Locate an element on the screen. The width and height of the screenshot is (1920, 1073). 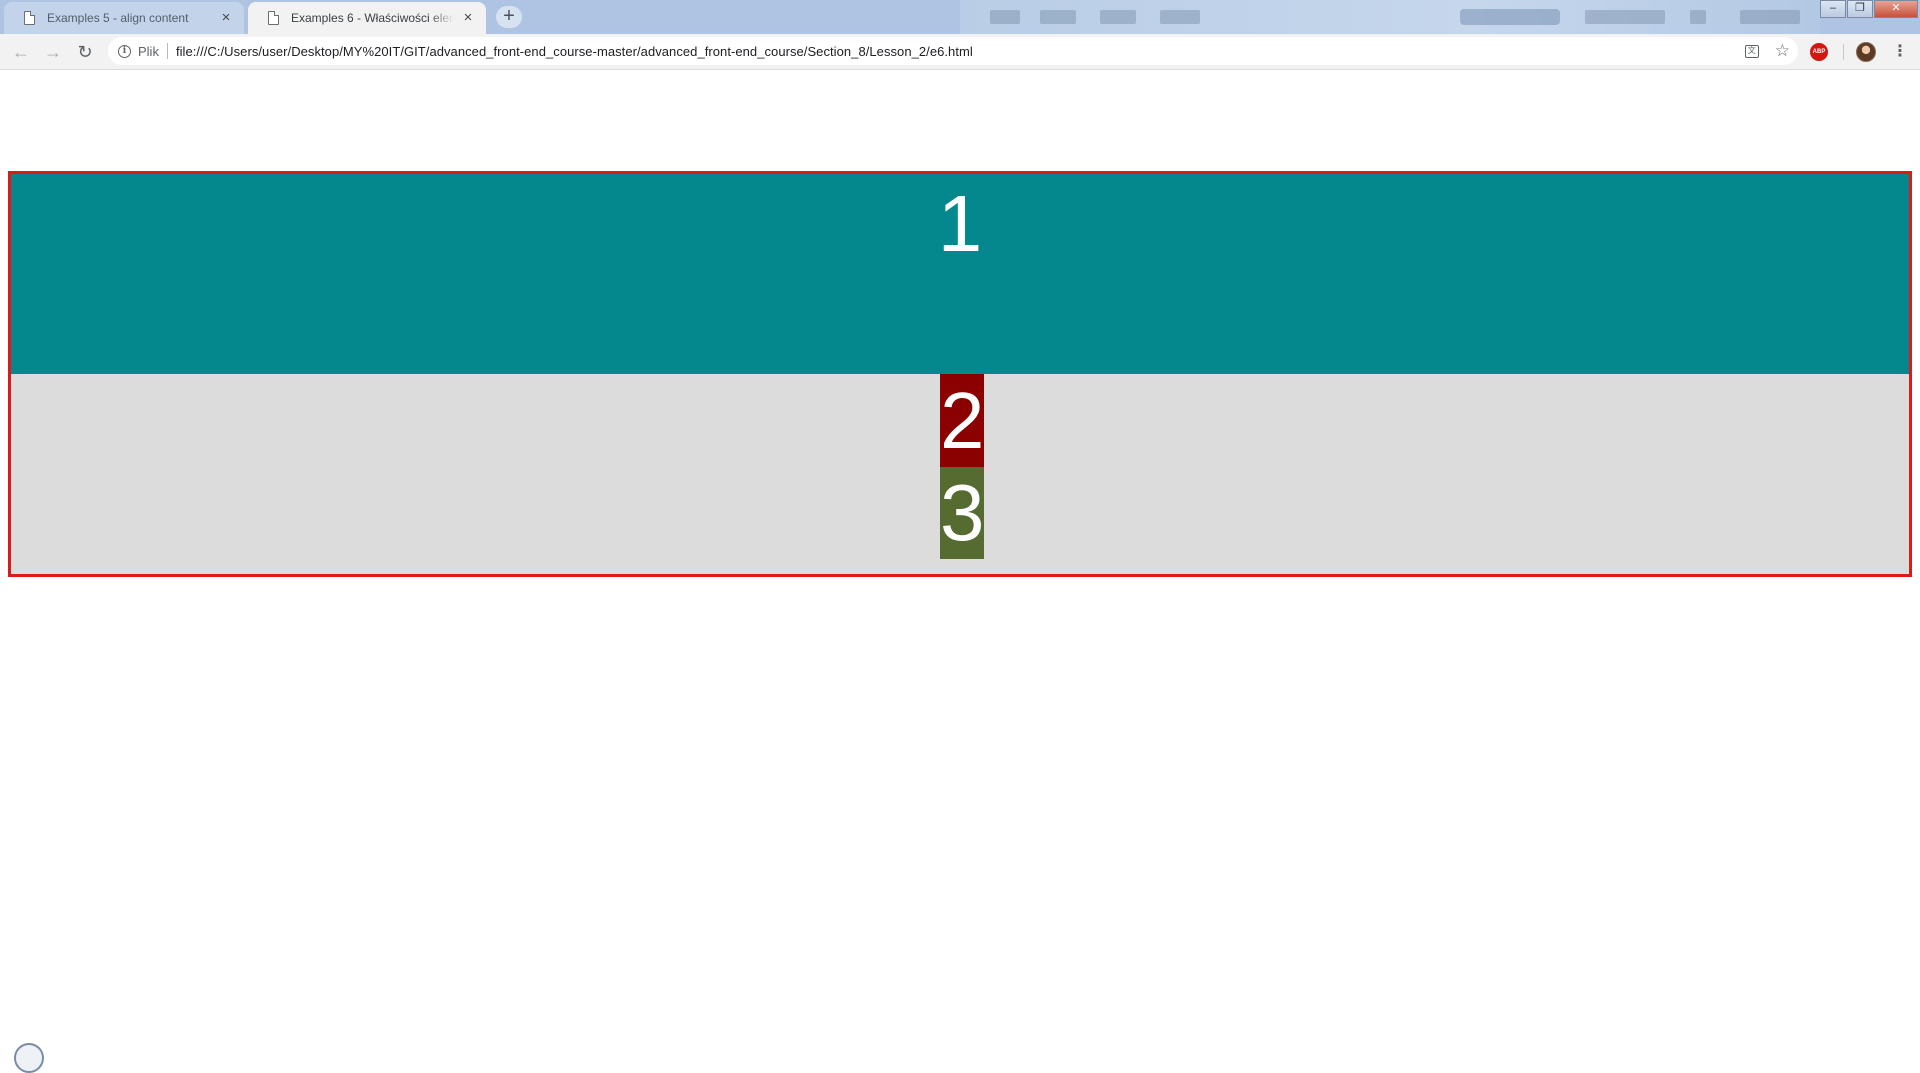
flex-item-2: 2 is located at coordinates (962, 420).